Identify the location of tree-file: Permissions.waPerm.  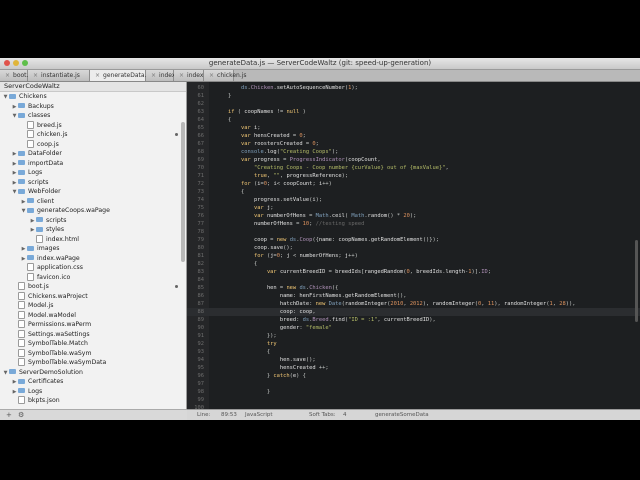
(93, 325).